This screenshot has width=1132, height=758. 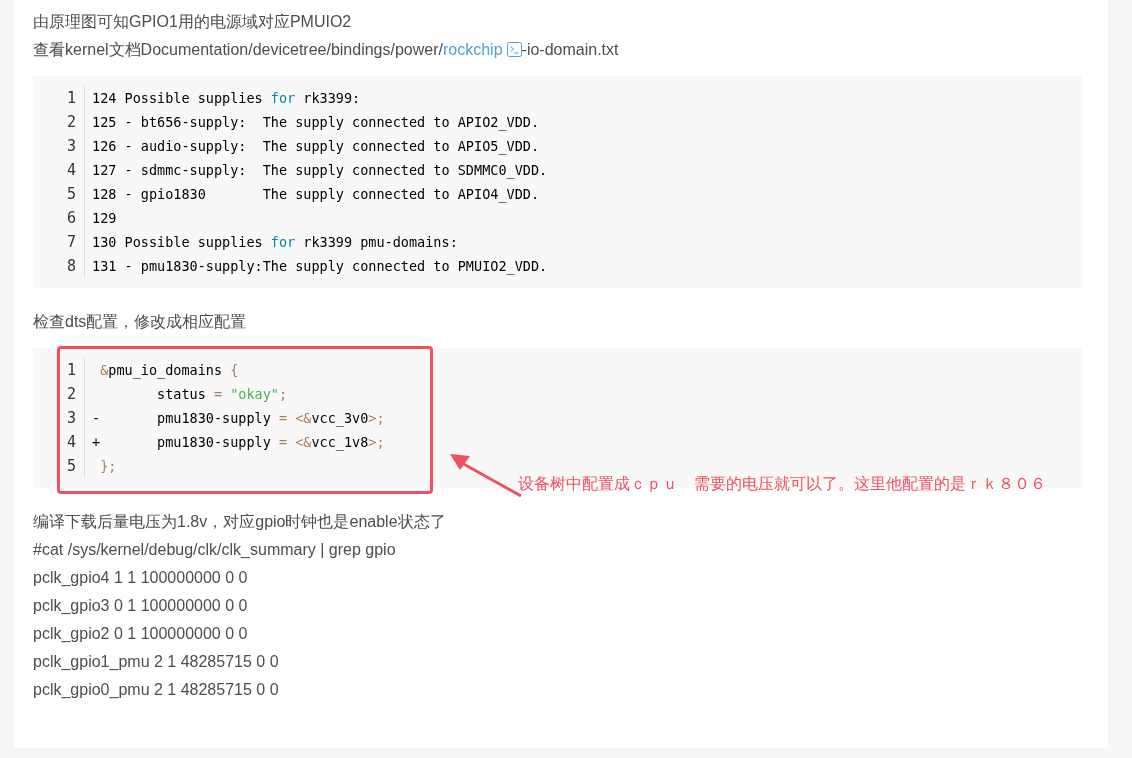 I want to click on code-line: + pmu1830-supply = <&vcc_1v8>;, so click(x=238, y=443).